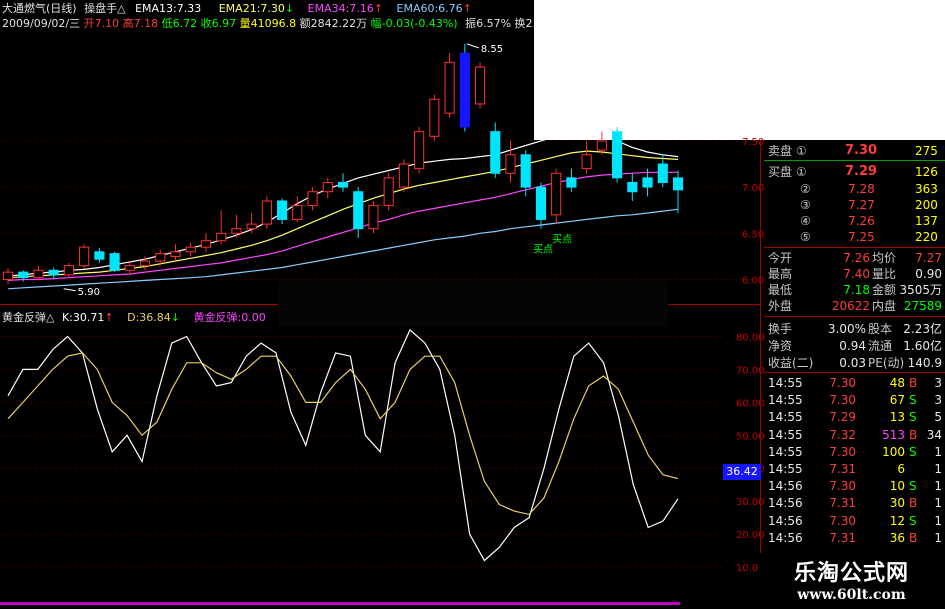 The width and height of the screenshot is (945, 609). Describe the element at coordinates (926, 237) in the screenshot. I see `buy5-vol: 220` at that location.